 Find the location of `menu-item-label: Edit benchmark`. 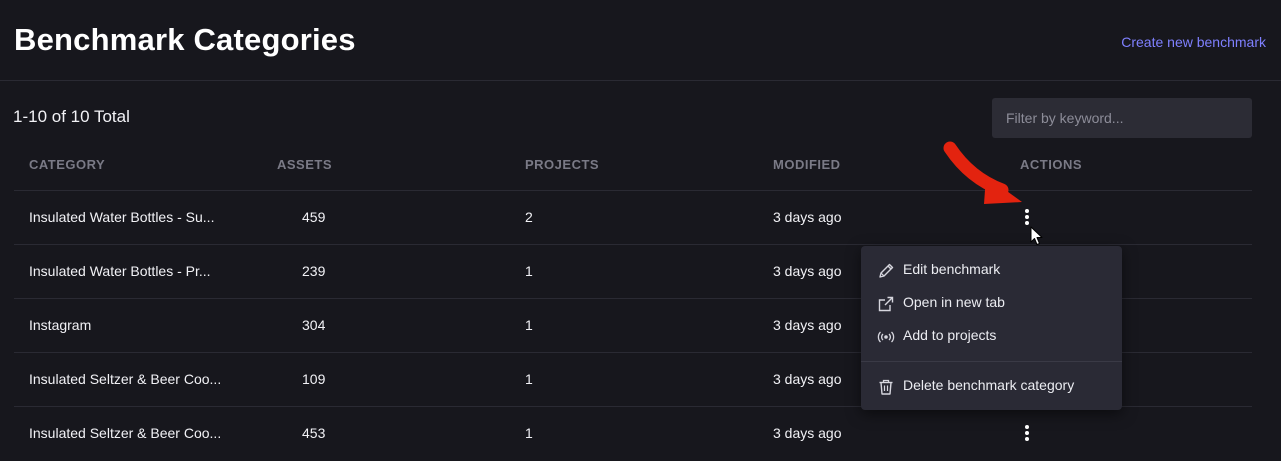

menu-item-label: Edit benchmark is located at coordinates (952, 269).